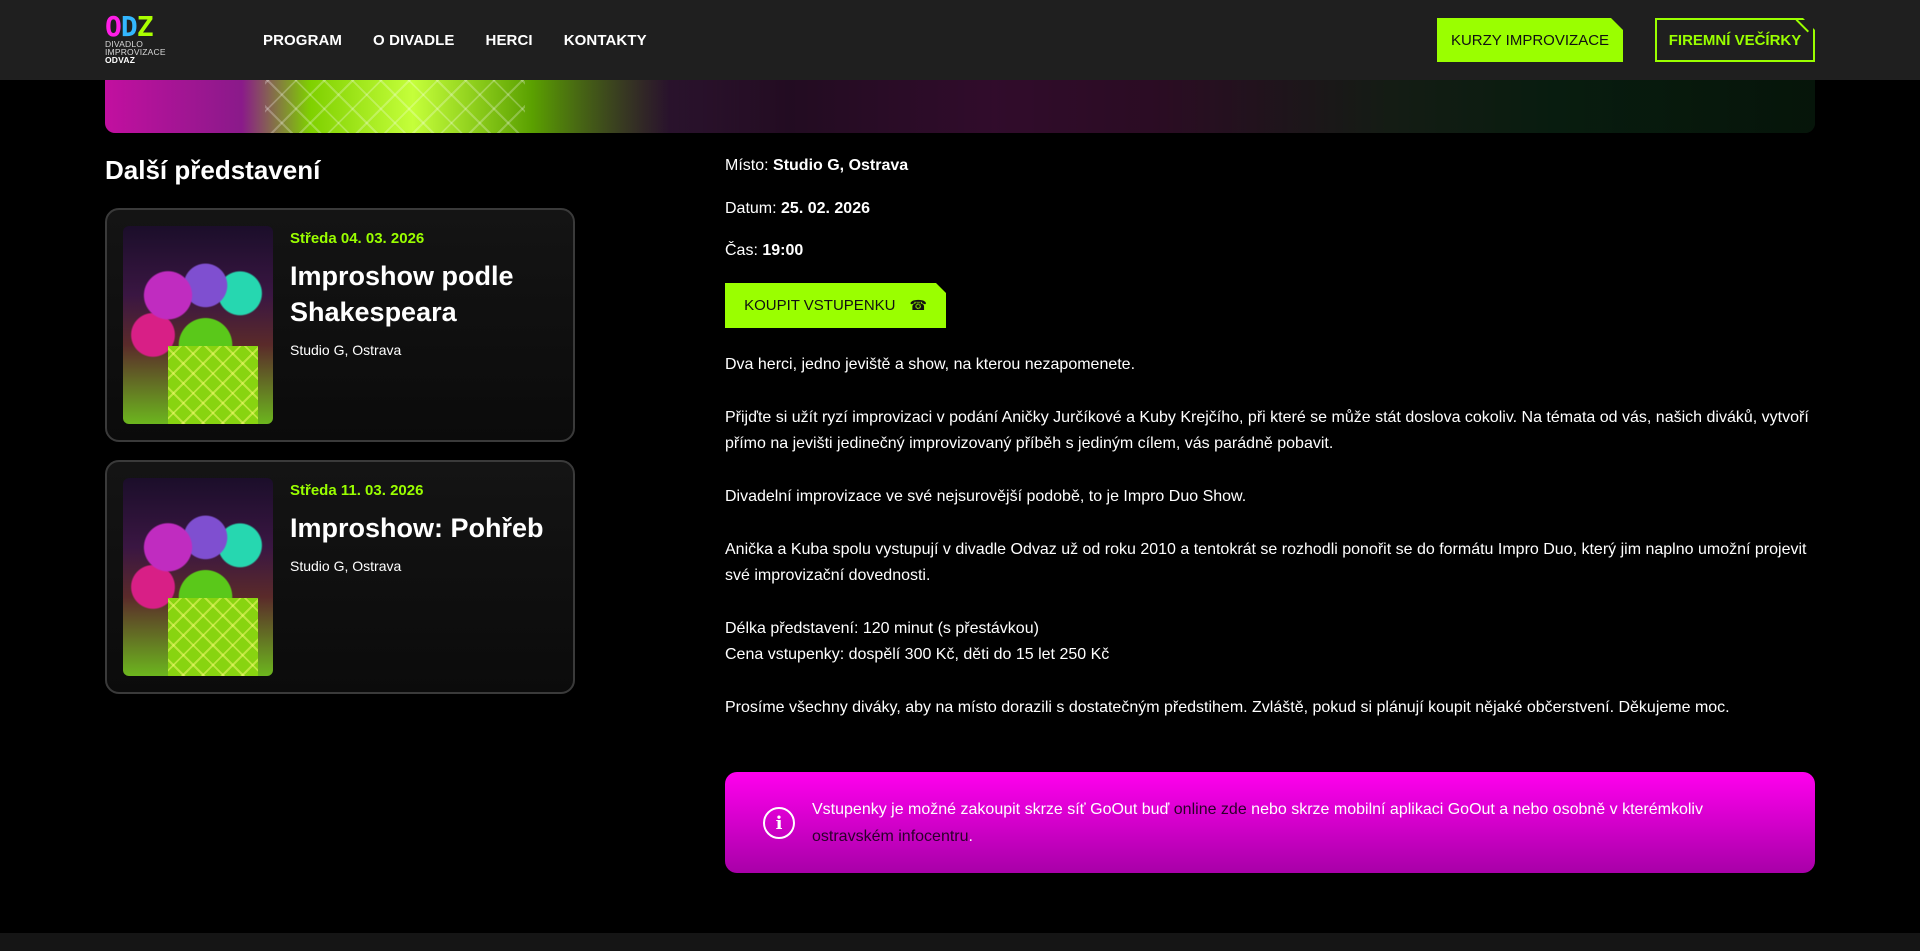  What do you see at coordinates (605, 40) in the screenshot?
I see `nav-kontakty: KONTAKTY` at bounding box center [605, 40].